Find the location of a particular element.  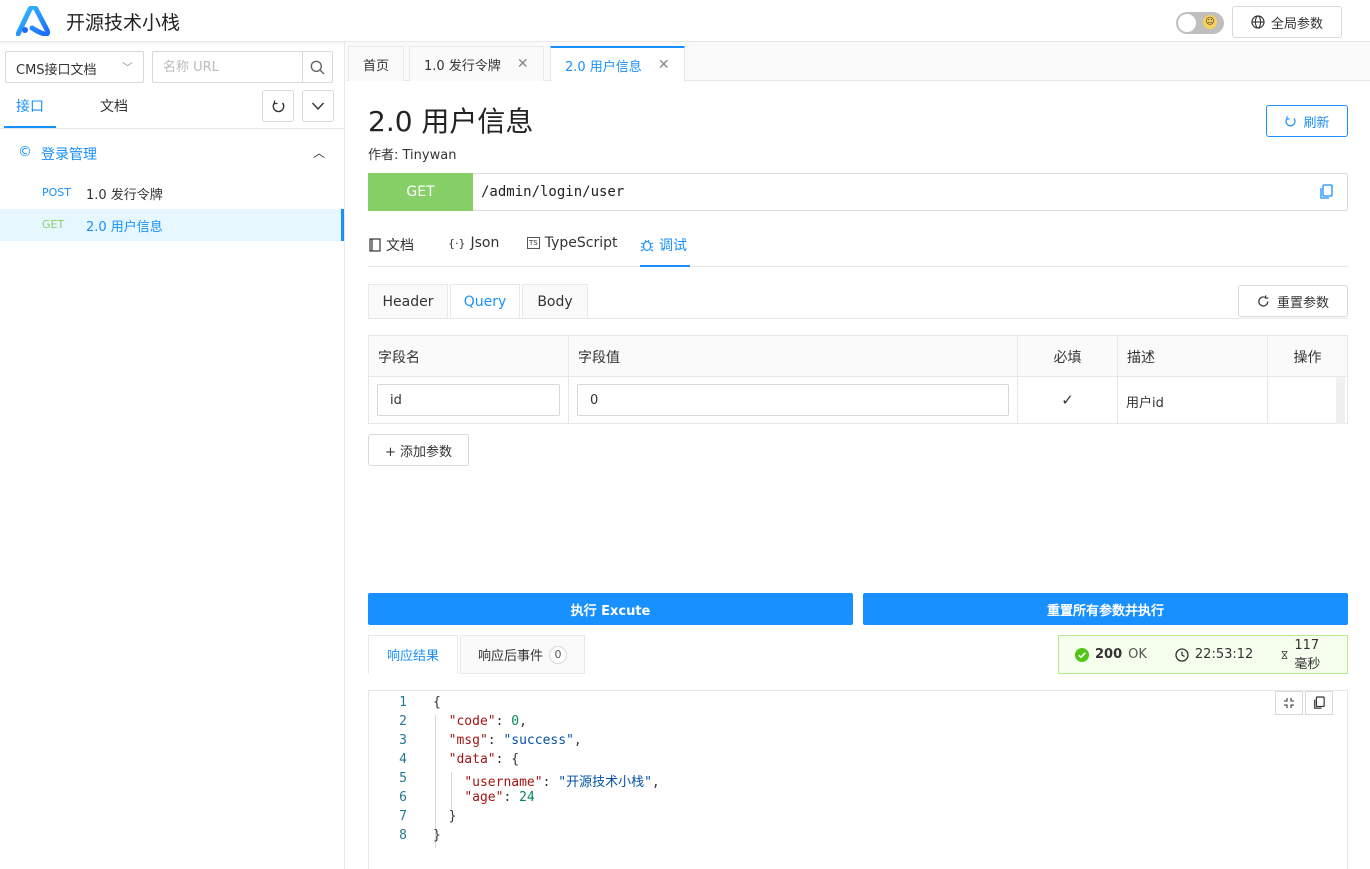

line-number: 1 is located at coordinates (403, 702).